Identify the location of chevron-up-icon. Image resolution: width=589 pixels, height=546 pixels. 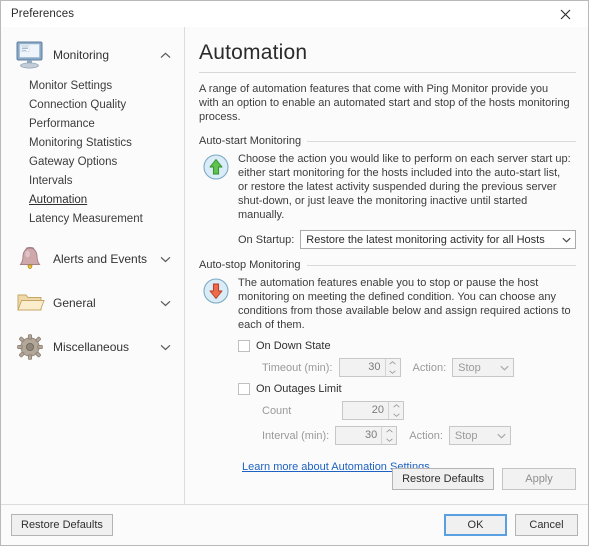
(165, 55).